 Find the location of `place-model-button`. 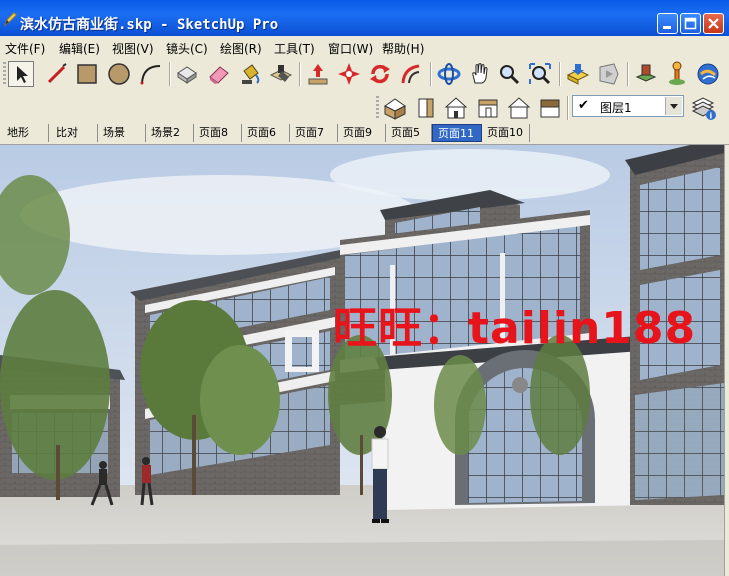

place-model-button is located at coordinates (646, 74).